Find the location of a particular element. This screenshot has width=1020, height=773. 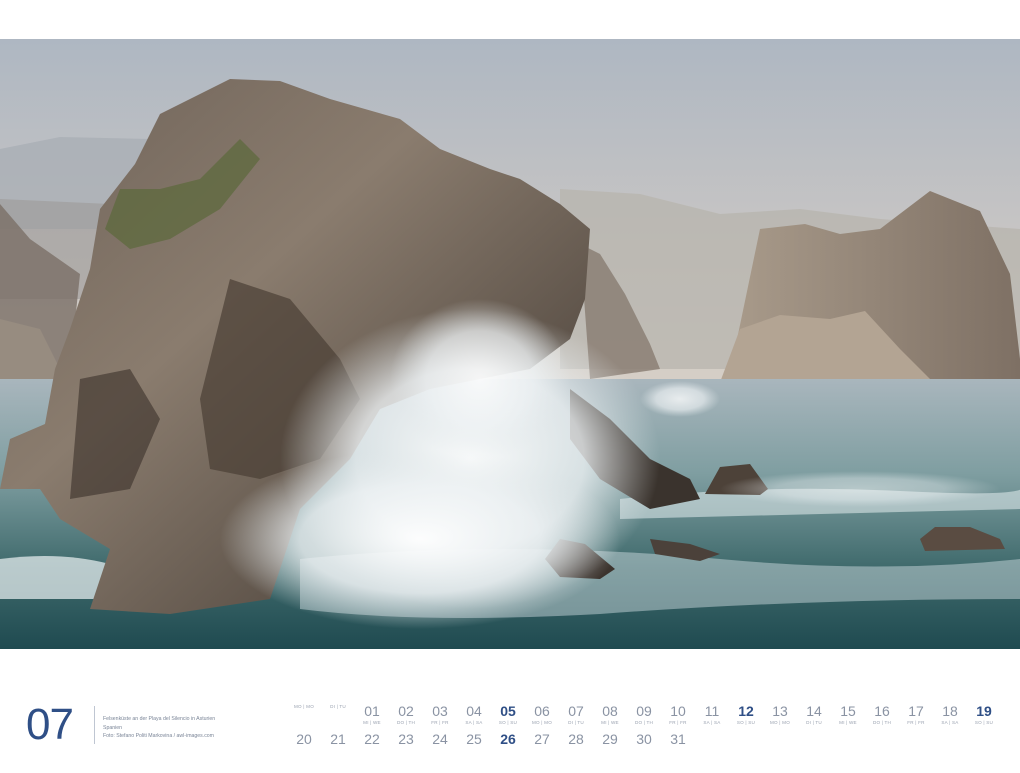

calendar-day: 17 FR | FR is located at coordinates (916, 714).